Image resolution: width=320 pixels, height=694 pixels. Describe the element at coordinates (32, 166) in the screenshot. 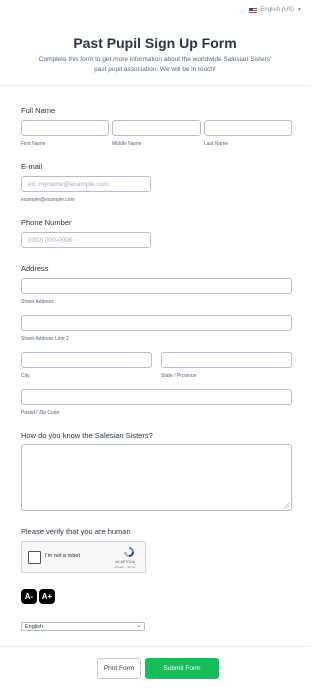

I see `email-label: E-mail` at that location.